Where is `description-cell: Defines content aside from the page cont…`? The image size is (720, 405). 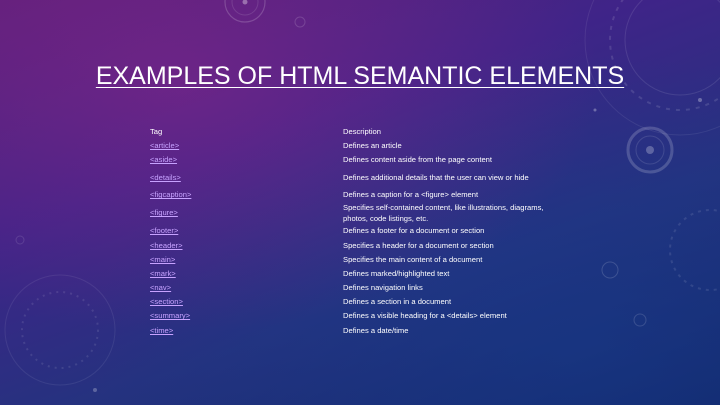 description-cell: Defines content aside from the page cont… is located at coordinates (418, 159).